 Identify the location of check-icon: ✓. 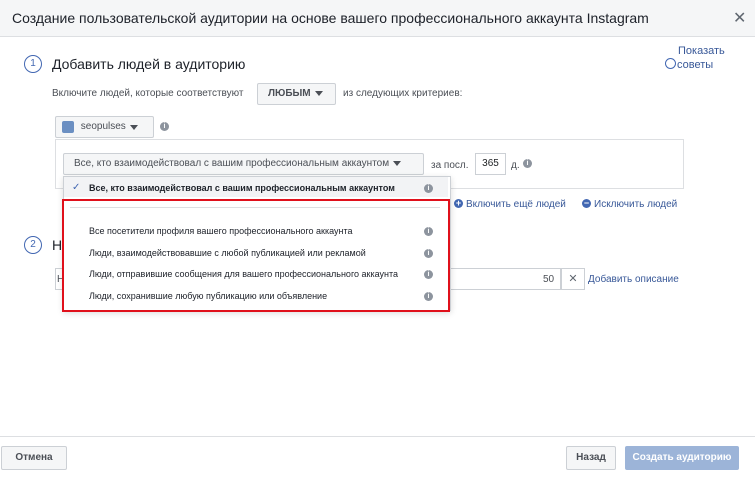
(76, 187).